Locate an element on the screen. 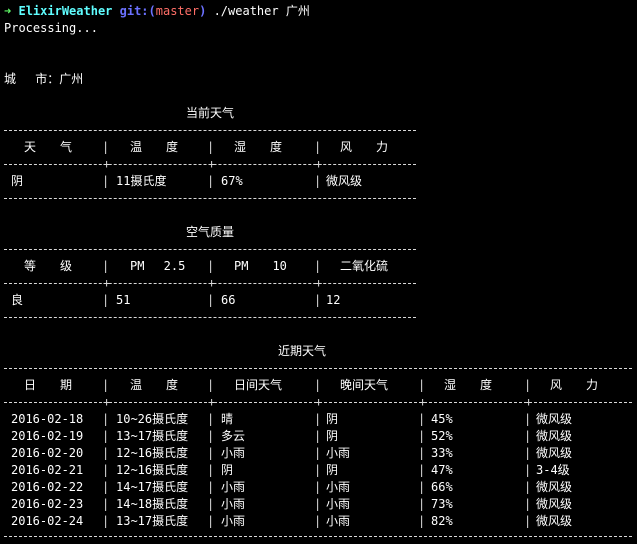  forecast-wind-cell: 3-4级 is located at coordinates (553, 470).